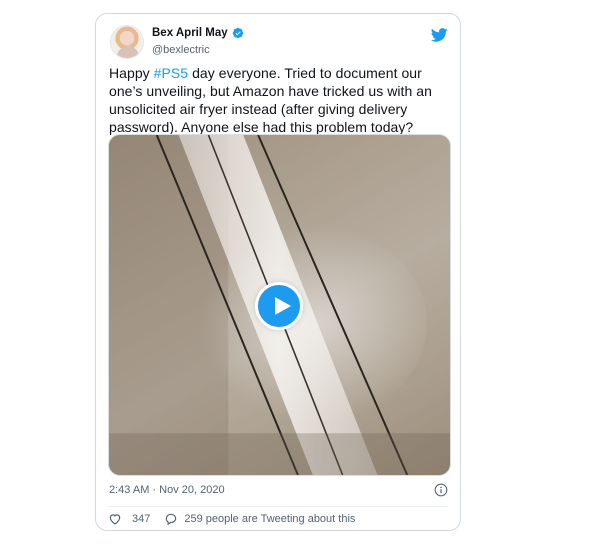  I want to click on verified-badge-icon, so click(237, 33).